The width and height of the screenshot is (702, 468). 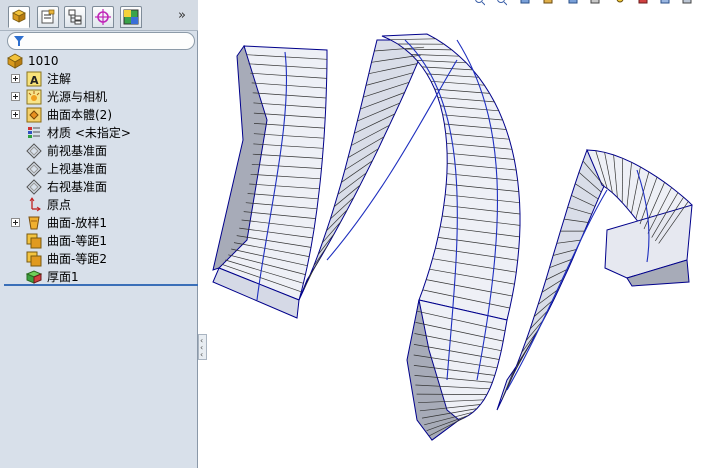 I want to click on more-tabs-chevron-icon: », so click(x=182, y=15).